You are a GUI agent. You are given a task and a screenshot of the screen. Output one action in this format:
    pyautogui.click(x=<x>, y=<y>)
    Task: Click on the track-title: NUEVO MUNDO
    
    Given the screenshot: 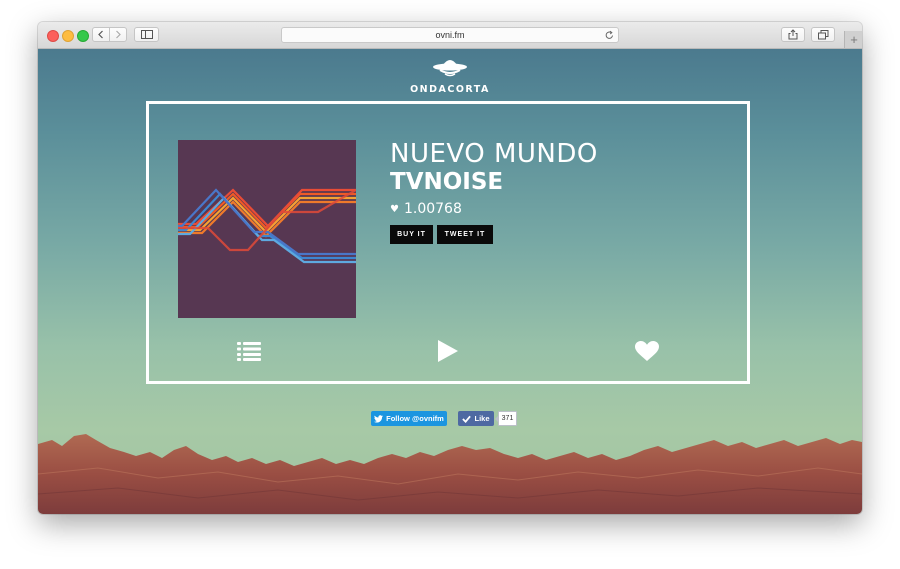 What is the action you would take?
    pyautogui.click(x=494, y=154)
    